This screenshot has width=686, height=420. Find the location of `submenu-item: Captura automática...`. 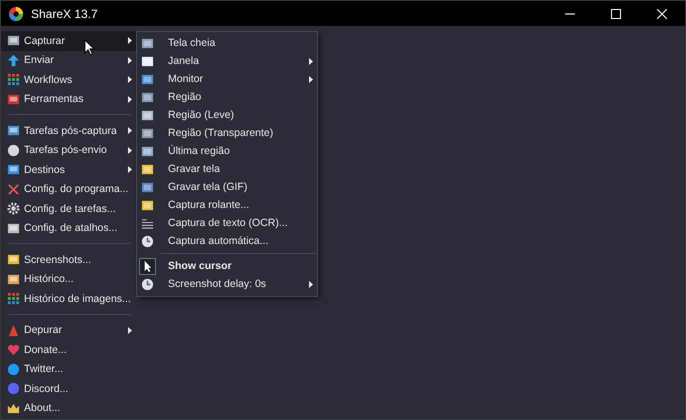

submenu-item: Captura automática... is located at coordinates (227, 241).